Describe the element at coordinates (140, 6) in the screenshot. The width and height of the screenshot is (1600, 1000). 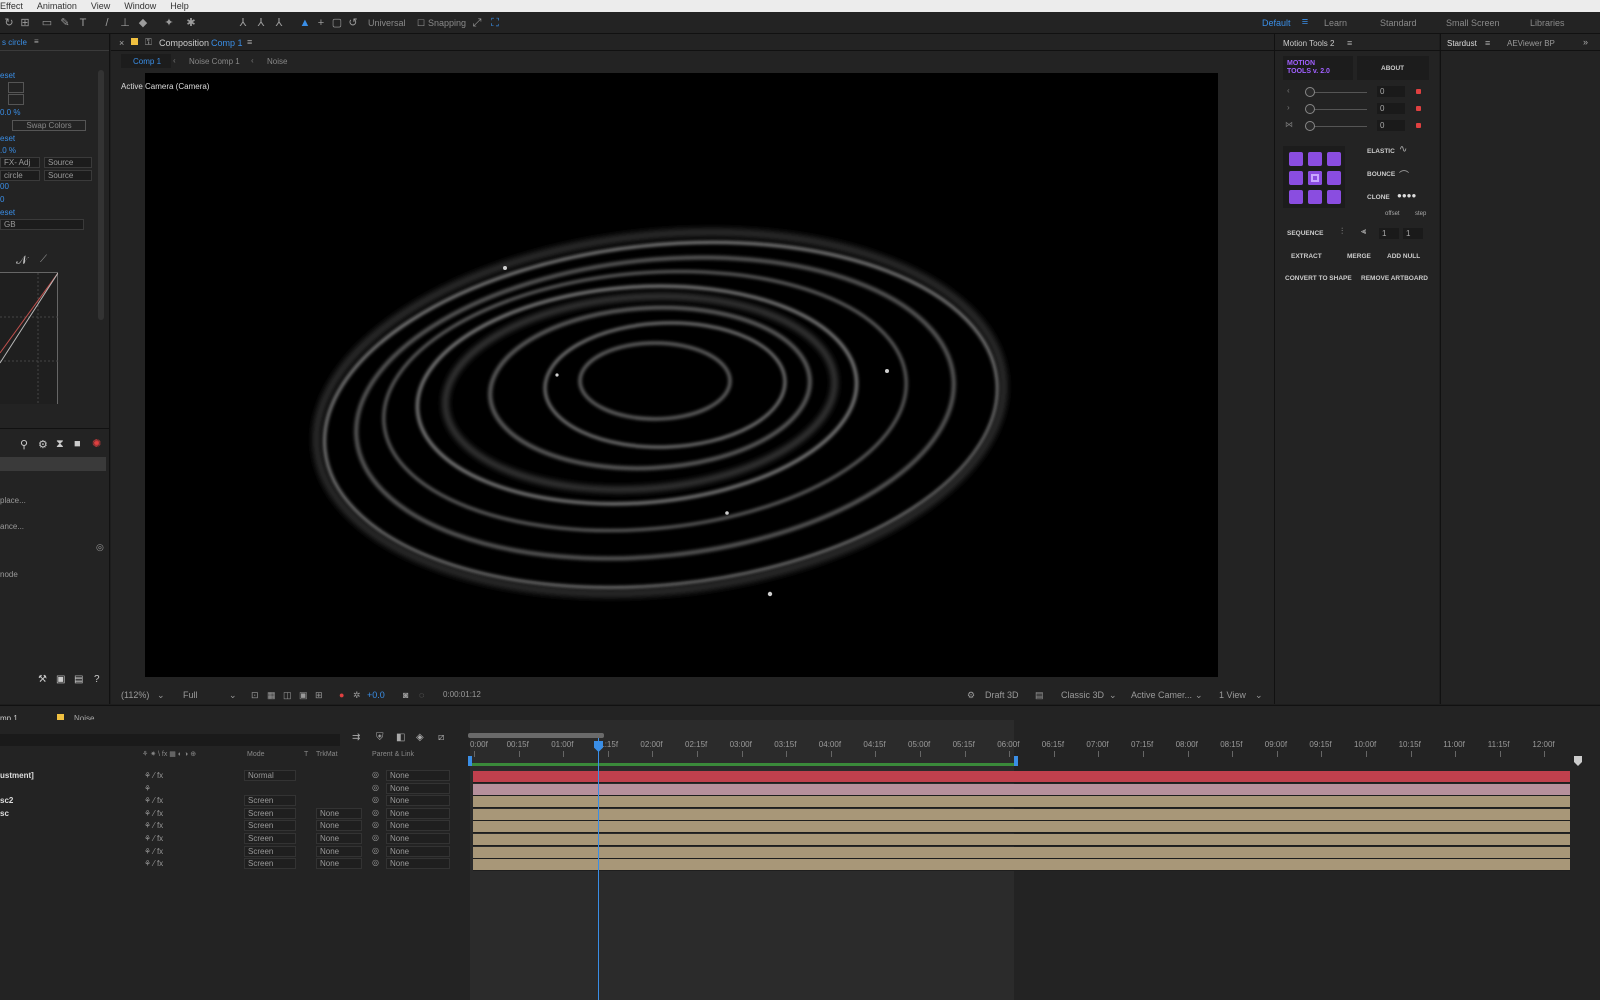
I see `menu-window: Window` at that location.